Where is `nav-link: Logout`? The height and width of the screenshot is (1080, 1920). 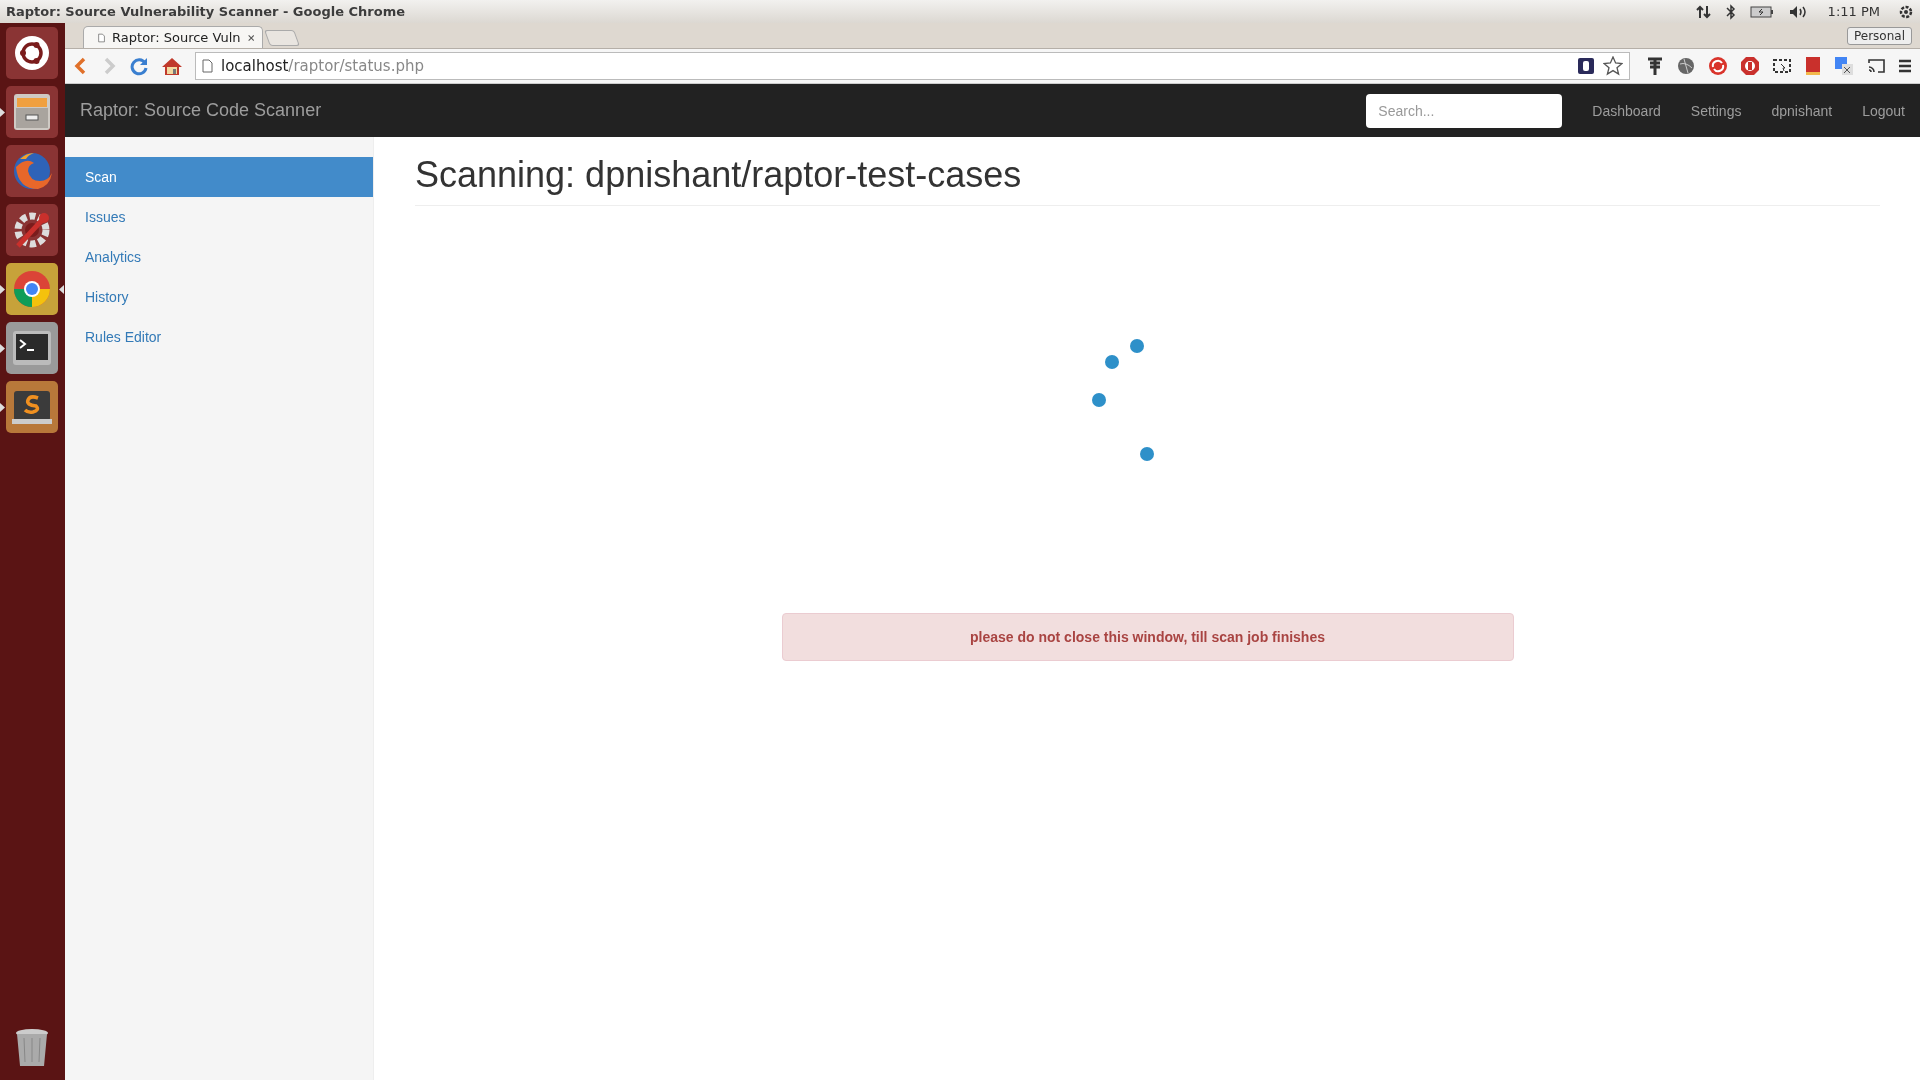
nav-link: Logout is located at coordinates (1883, 110).